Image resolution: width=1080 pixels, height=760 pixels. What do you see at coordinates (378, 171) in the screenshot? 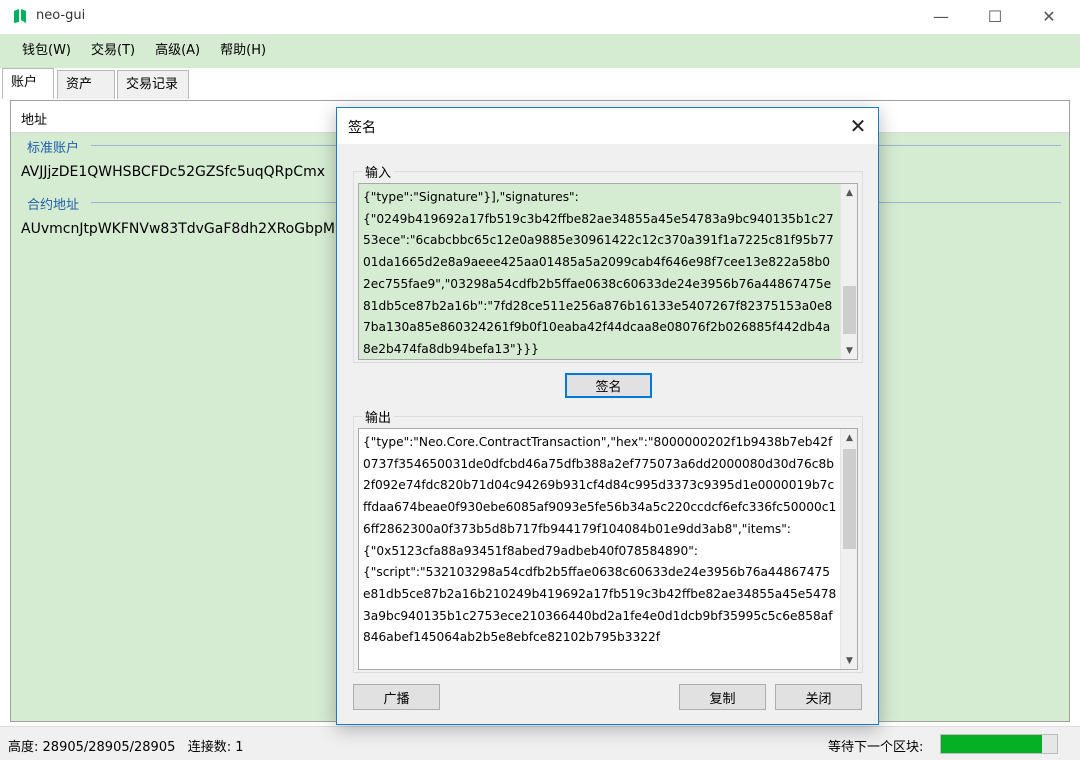
I see `input-label: 输入` at bounding box center [378, 171].